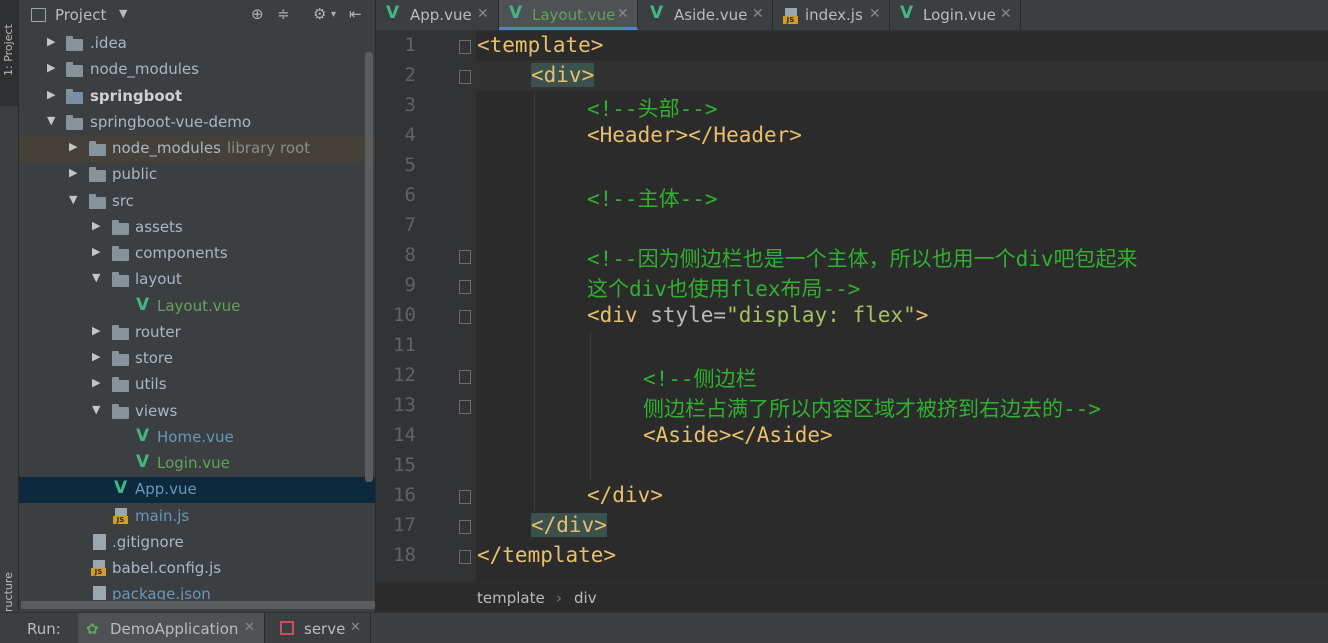 Image resolution: width=1328 pixels, height=643 pixels. What do you see at coordinates (44, 629) in the screenshot?
I see `run-label: Run:` at bounding box center [44, 629].